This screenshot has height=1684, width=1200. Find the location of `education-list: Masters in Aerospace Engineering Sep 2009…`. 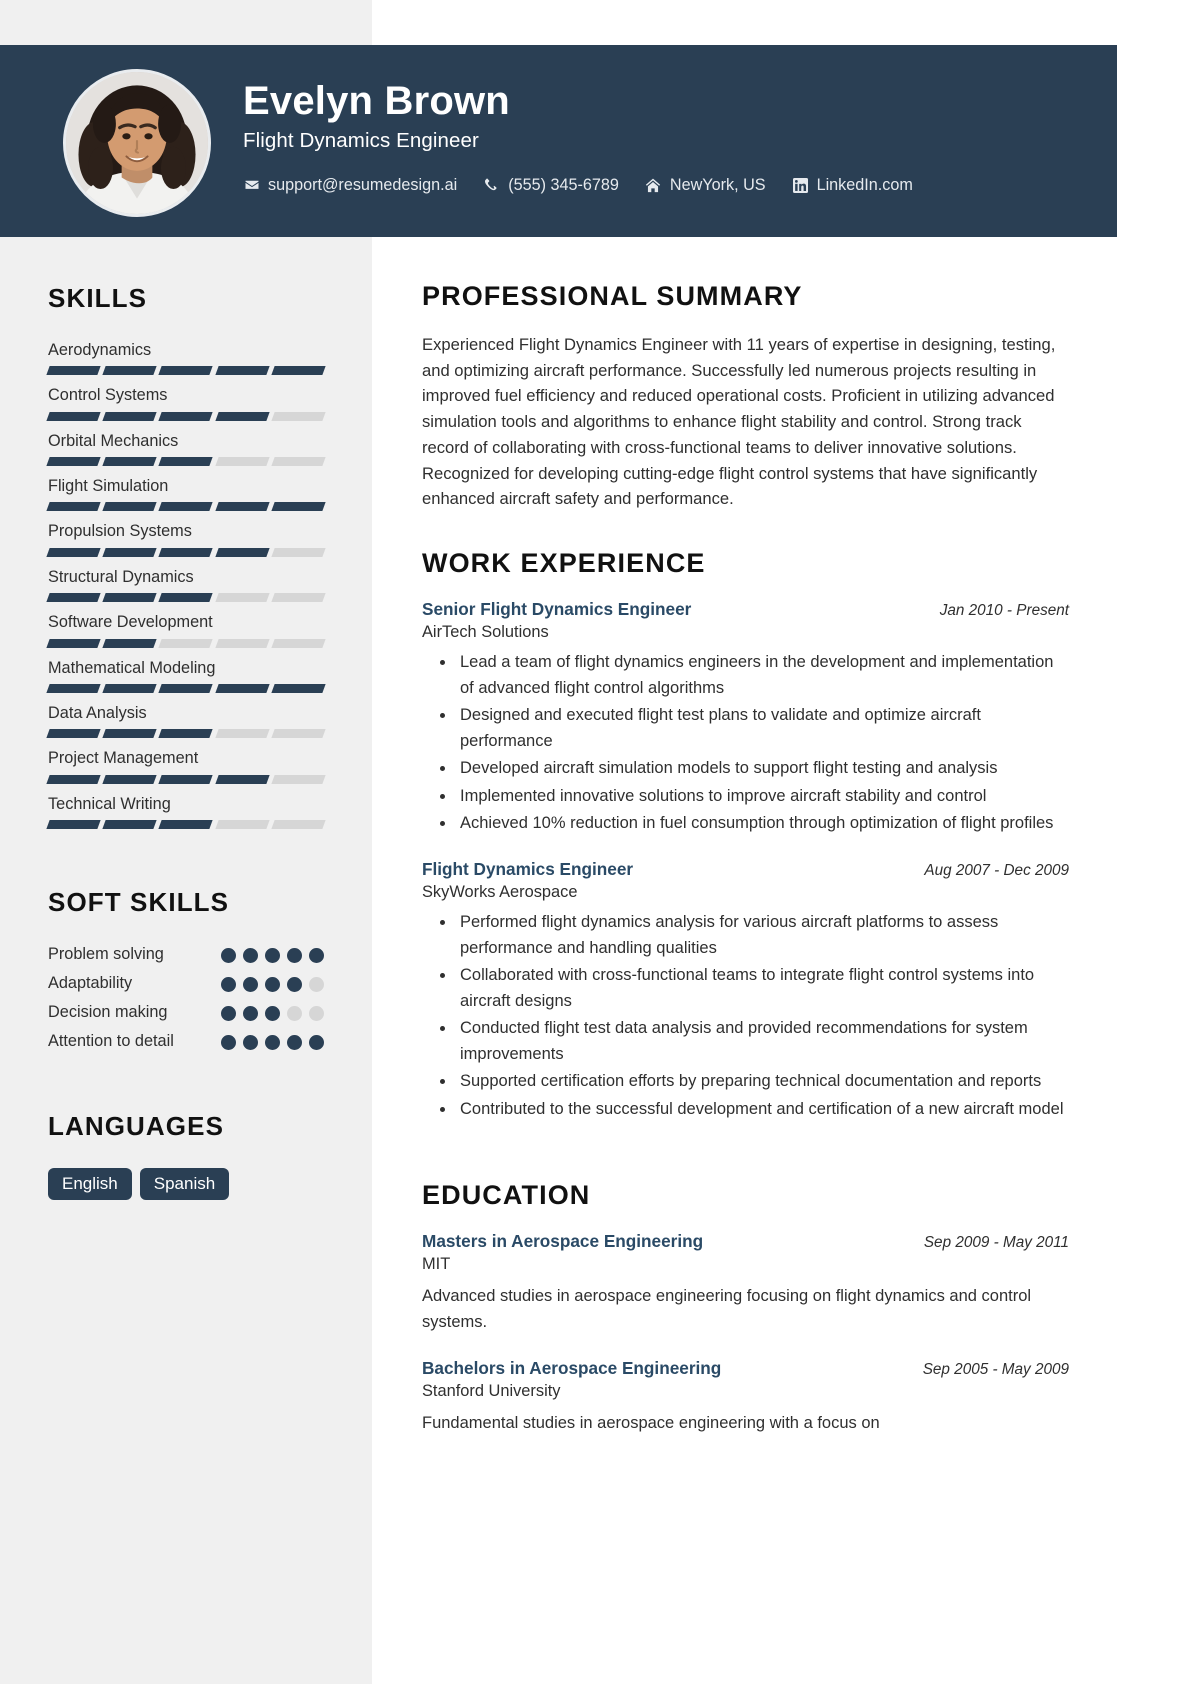

education-list: Masters in Aerospace Engineering Sep 2009… is located at coordinates (745, 1333).